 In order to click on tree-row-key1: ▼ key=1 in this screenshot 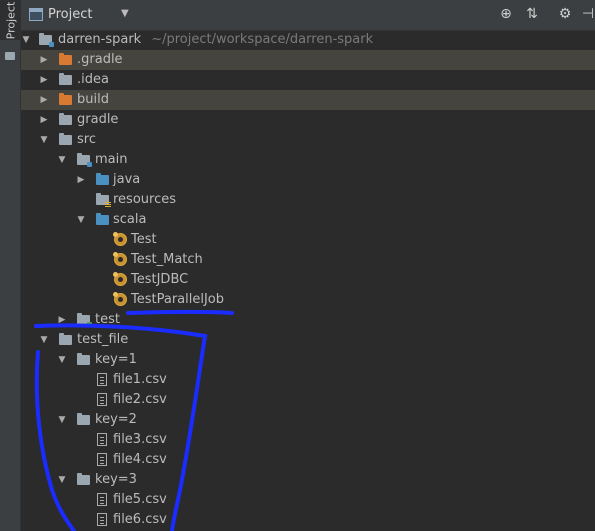, I will do `click(308, 360)`.